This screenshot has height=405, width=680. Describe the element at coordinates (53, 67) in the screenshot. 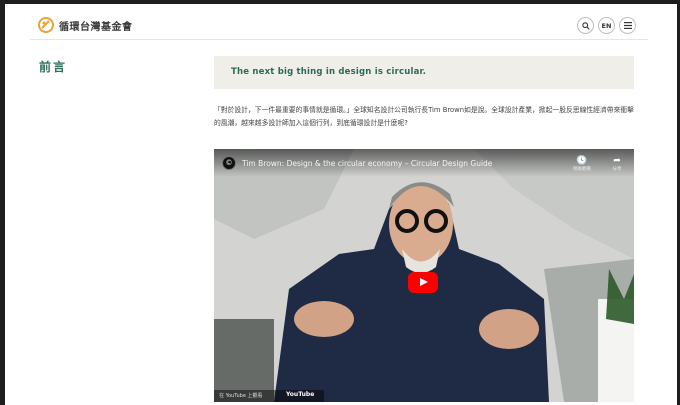

I see `section-title: 前言` at that location.